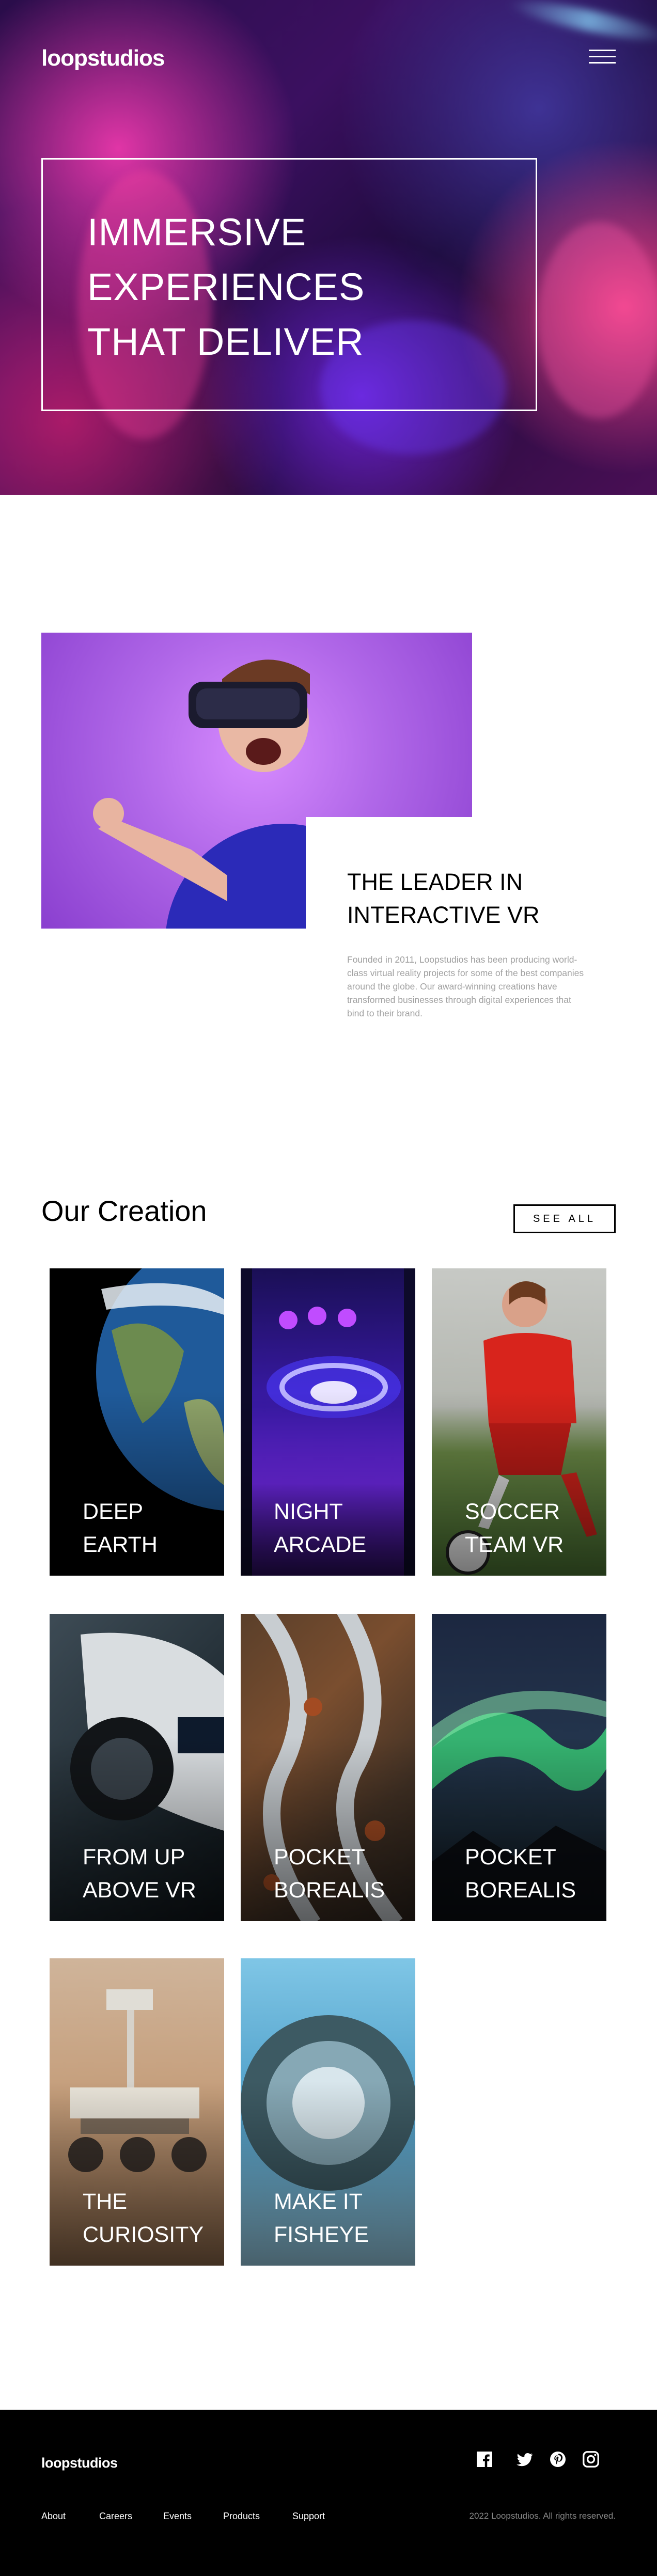 This screenshot has width=657, height=2576. Describe the element at coordinates (597, 320) in the screenshot. I see `hero-light-glow` at that location.